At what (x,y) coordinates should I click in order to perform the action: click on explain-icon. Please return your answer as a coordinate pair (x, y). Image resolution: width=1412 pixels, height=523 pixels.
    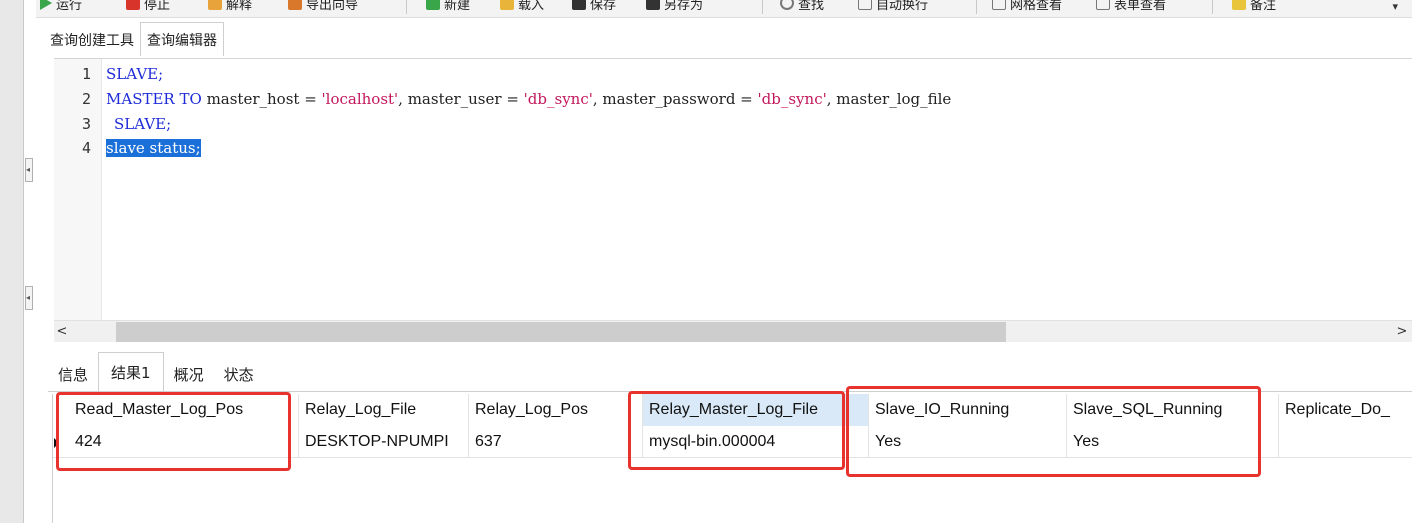
    Looking at the image, I should click on (215, 5).